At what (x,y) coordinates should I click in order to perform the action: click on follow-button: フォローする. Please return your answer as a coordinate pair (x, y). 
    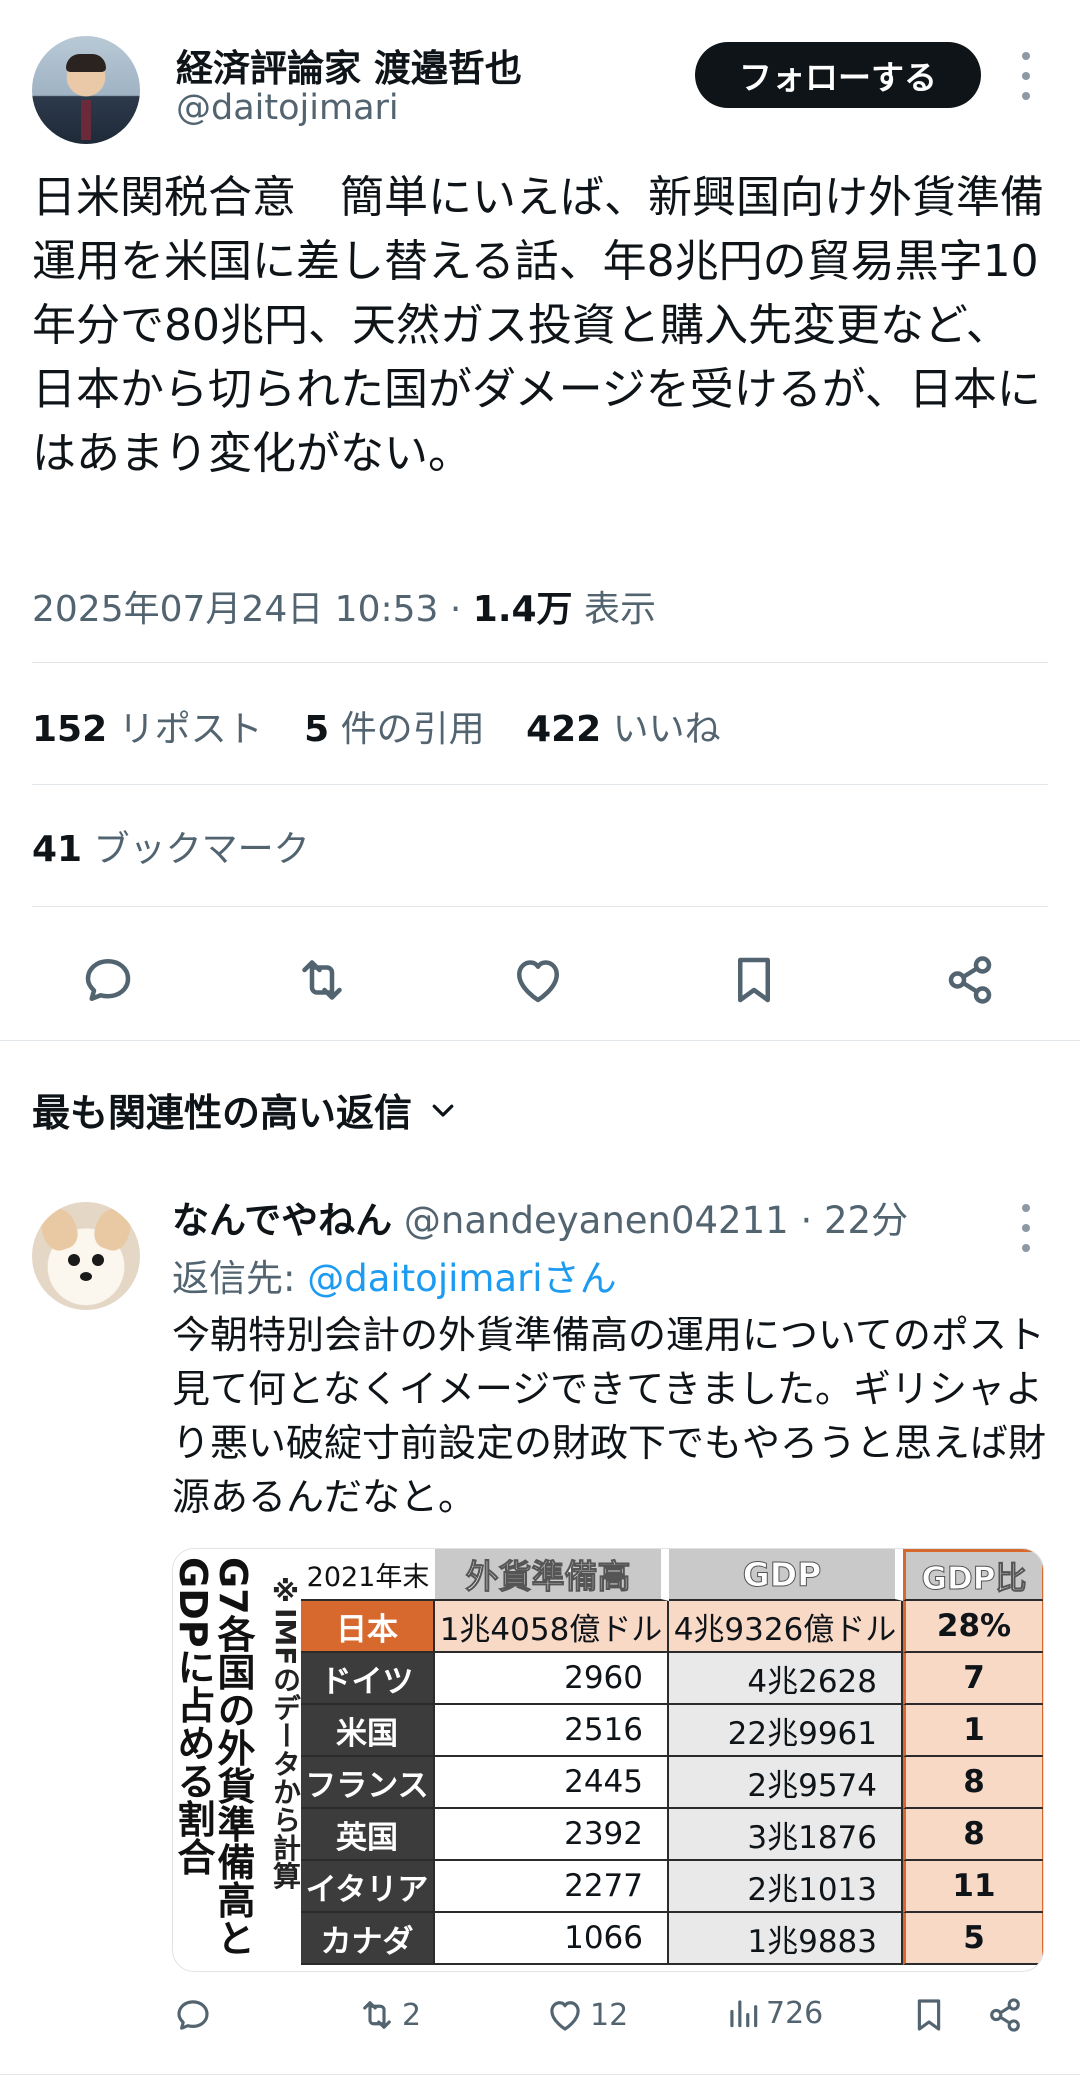
    Looking at the image, I should click on (838, 75).